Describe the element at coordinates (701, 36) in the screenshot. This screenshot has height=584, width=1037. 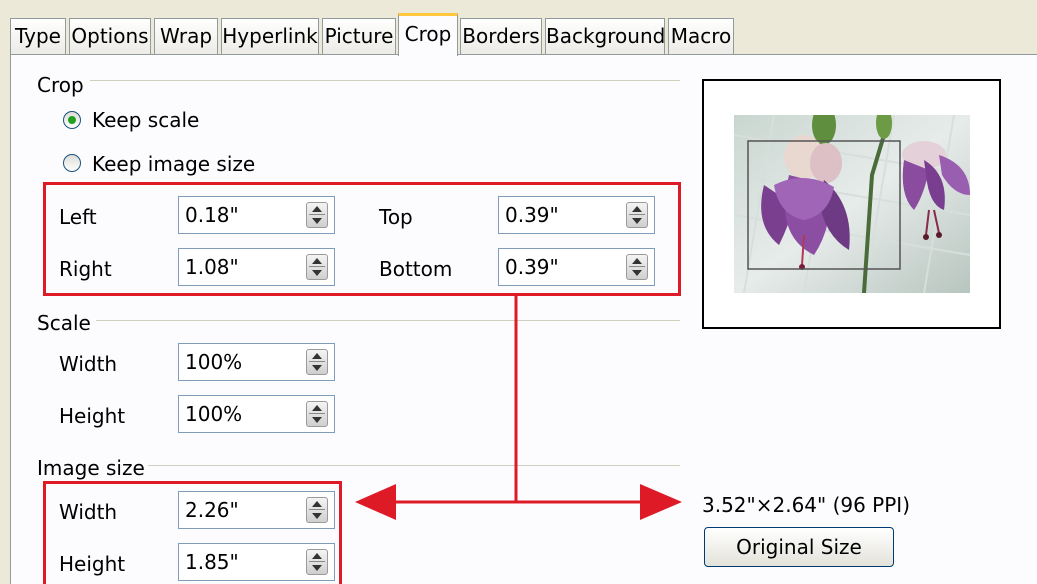
I see `tab-macro: Macro` at that location.